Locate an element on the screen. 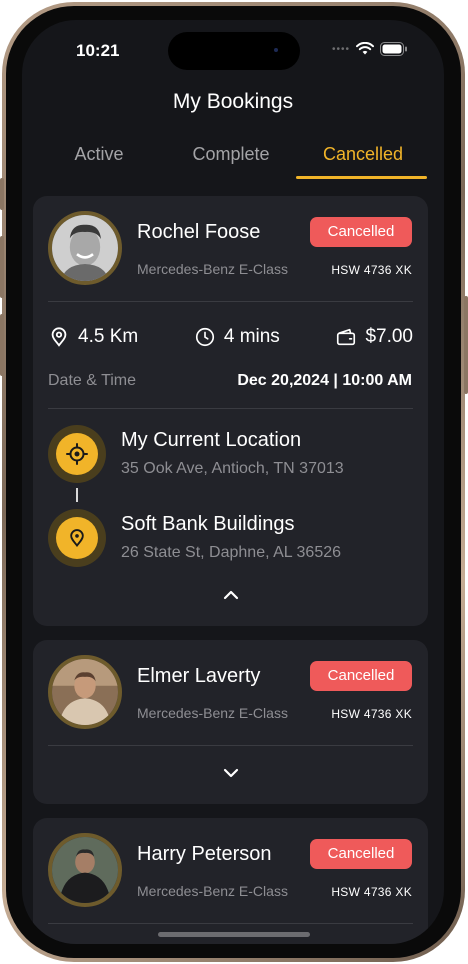  home-indicator is located at coordinates (234, 934).